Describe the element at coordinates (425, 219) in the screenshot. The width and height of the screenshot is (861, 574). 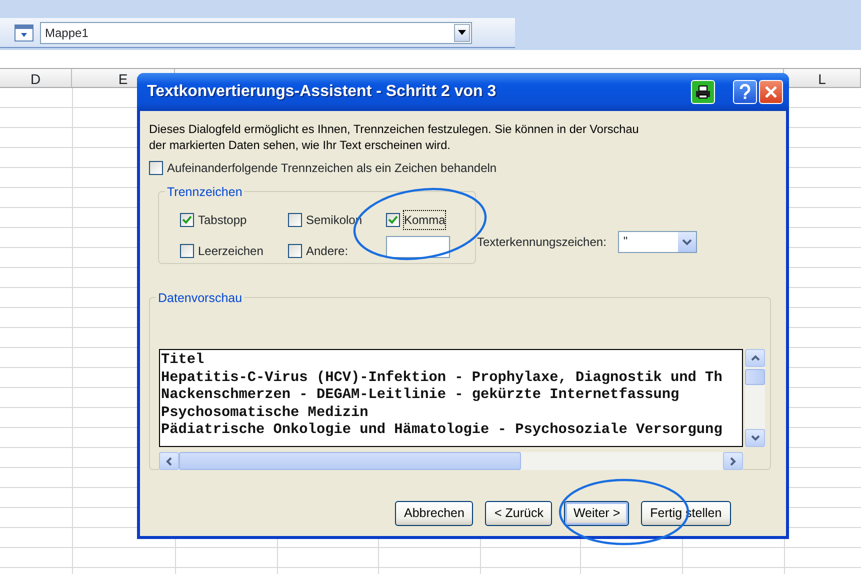
I see `checkbox-label: Komma` at that location.